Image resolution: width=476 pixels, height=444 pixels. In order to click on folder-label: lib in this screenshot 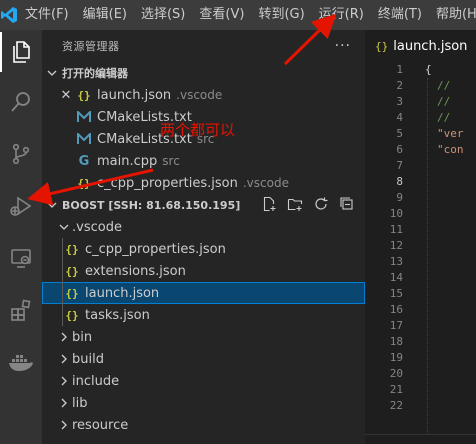, I will do `click(80, 403)`.